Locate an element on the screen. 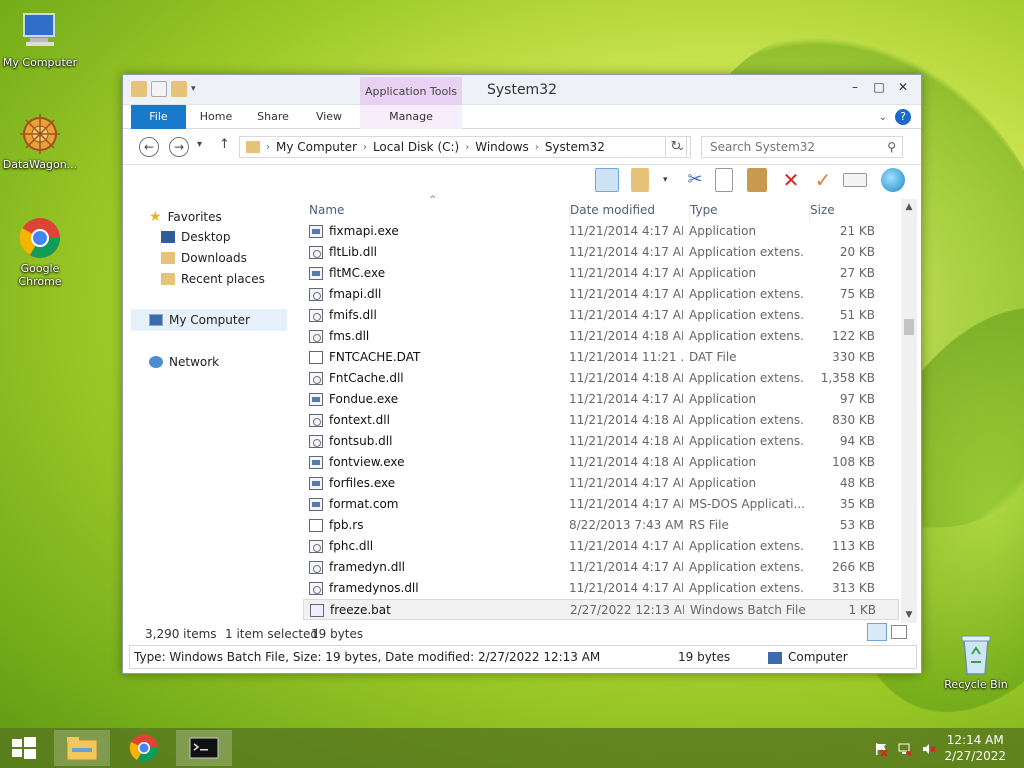  tab-view: View is located at coordinates (329, 117).